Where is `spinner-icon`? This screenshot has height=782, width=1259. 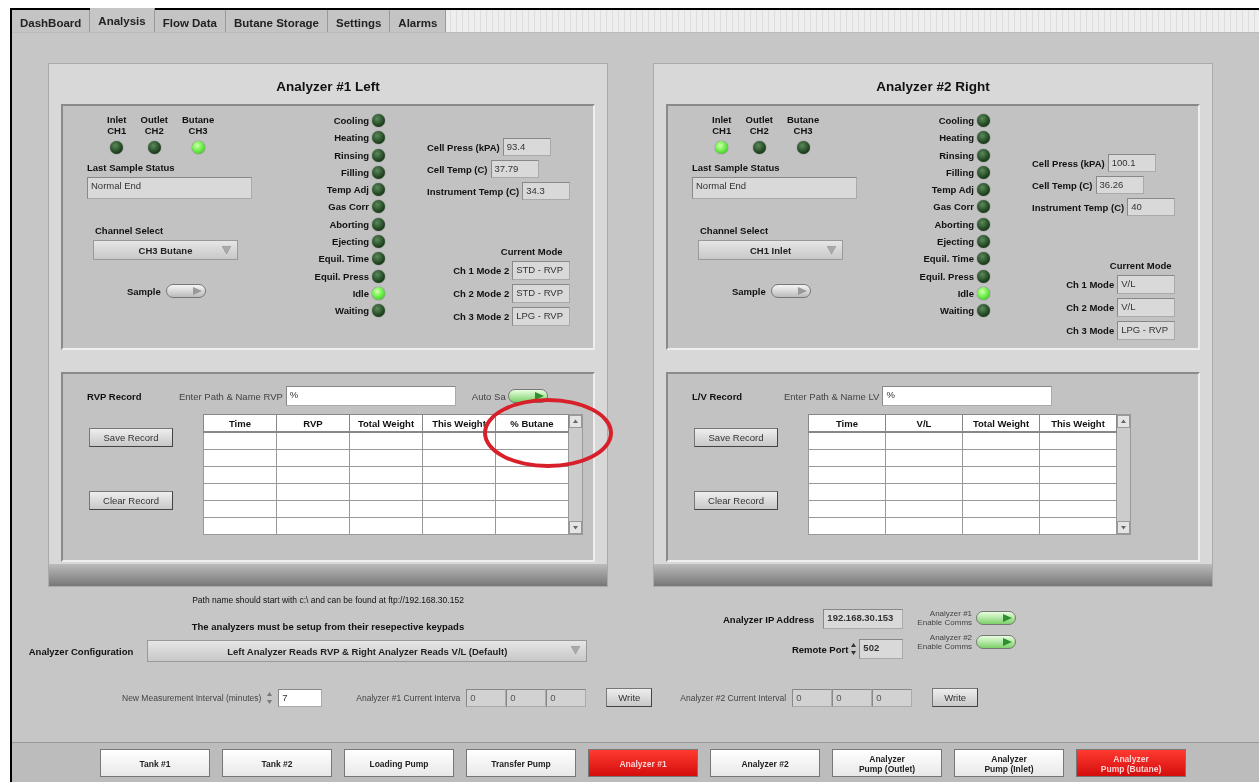
spinner-icon is located at coordinates (854, 649).